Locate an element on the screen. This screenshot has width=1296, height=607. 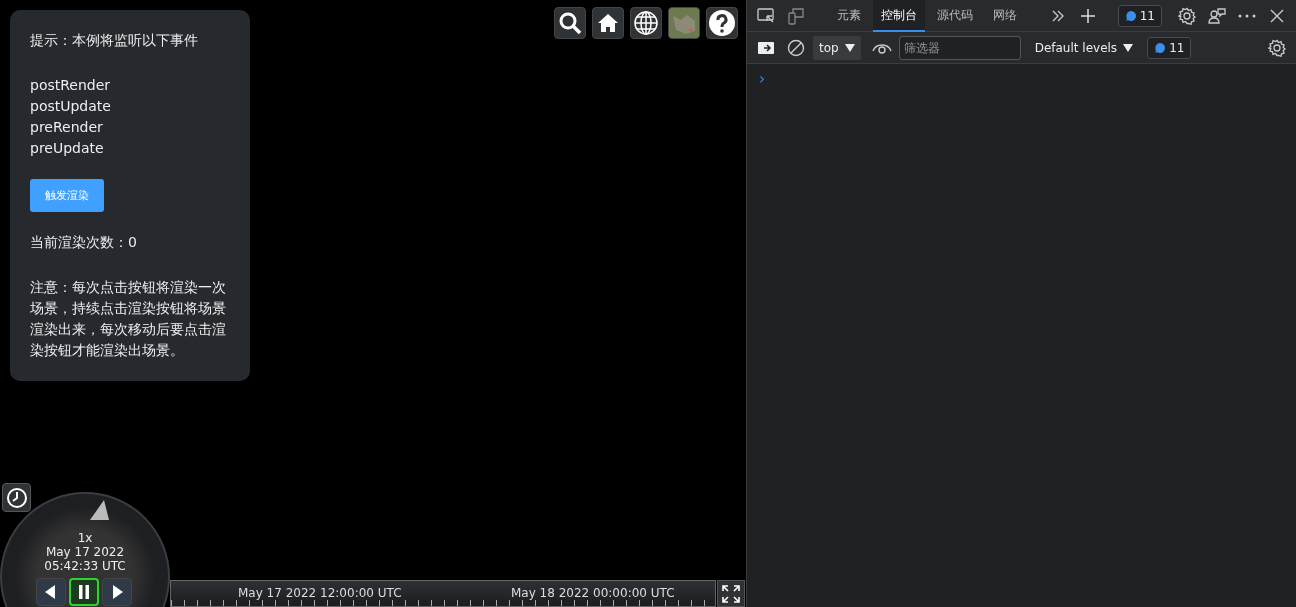
context-dropdown: top is located at coordinates (837, 47).